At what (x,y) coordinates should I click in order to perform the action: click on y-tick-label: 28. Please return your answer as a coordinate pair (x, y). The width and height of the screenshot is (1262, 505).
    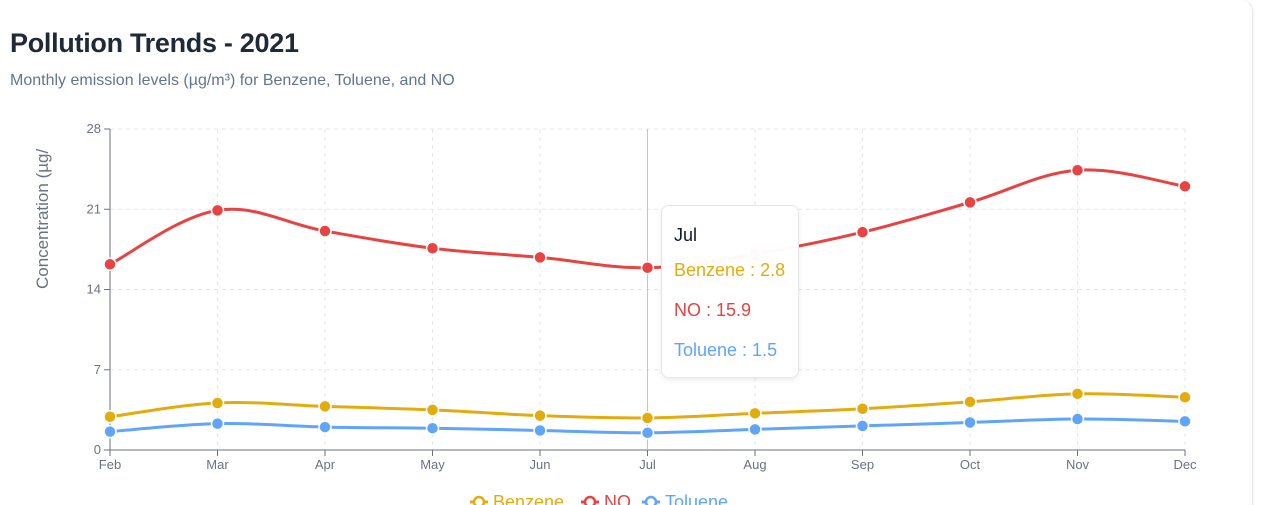
    Looking at the image, I should click on (94, 128).